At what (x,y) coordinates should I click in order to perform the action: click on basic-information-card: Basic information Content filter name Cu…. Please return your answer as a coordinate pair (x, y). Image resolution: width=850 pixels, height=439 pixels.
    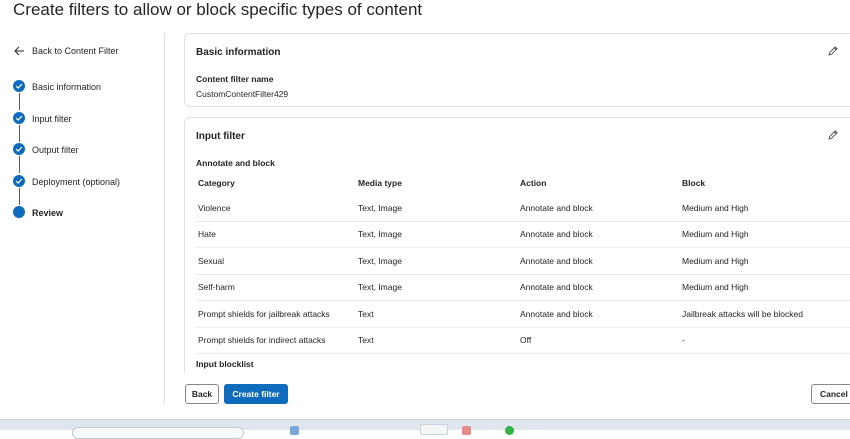
    Looking at the image, I should click on (517, 70).